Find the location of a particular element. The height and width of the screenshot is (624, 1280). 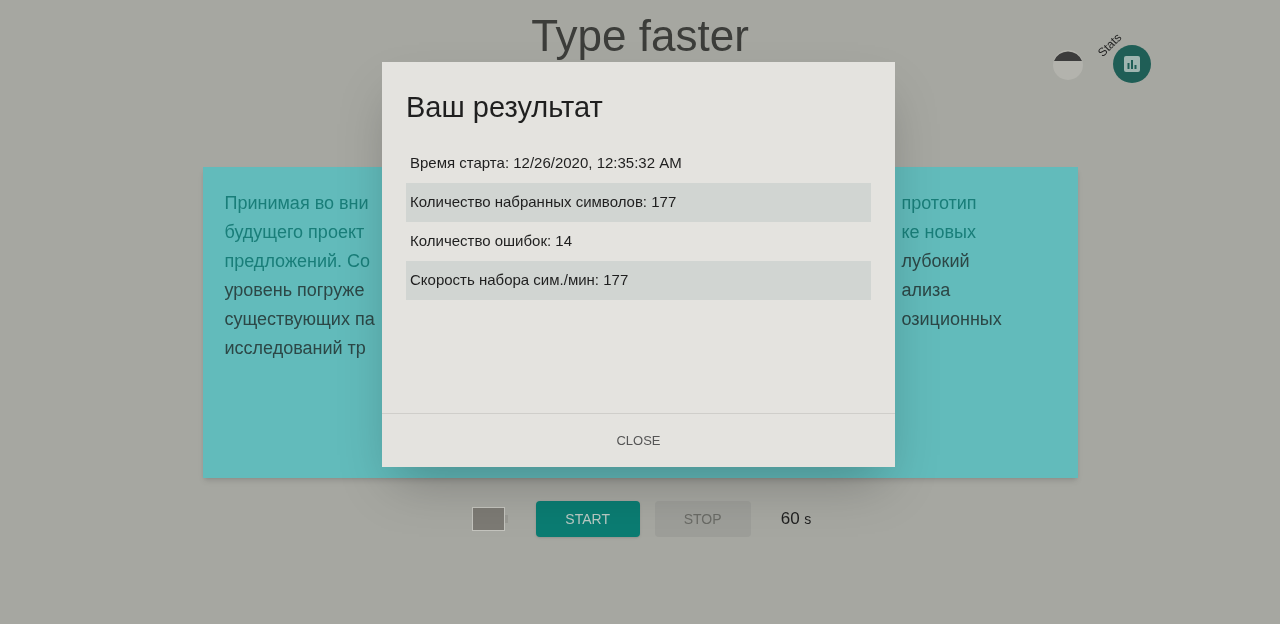

page-title: Type faster is located at coordinates (640, 36).